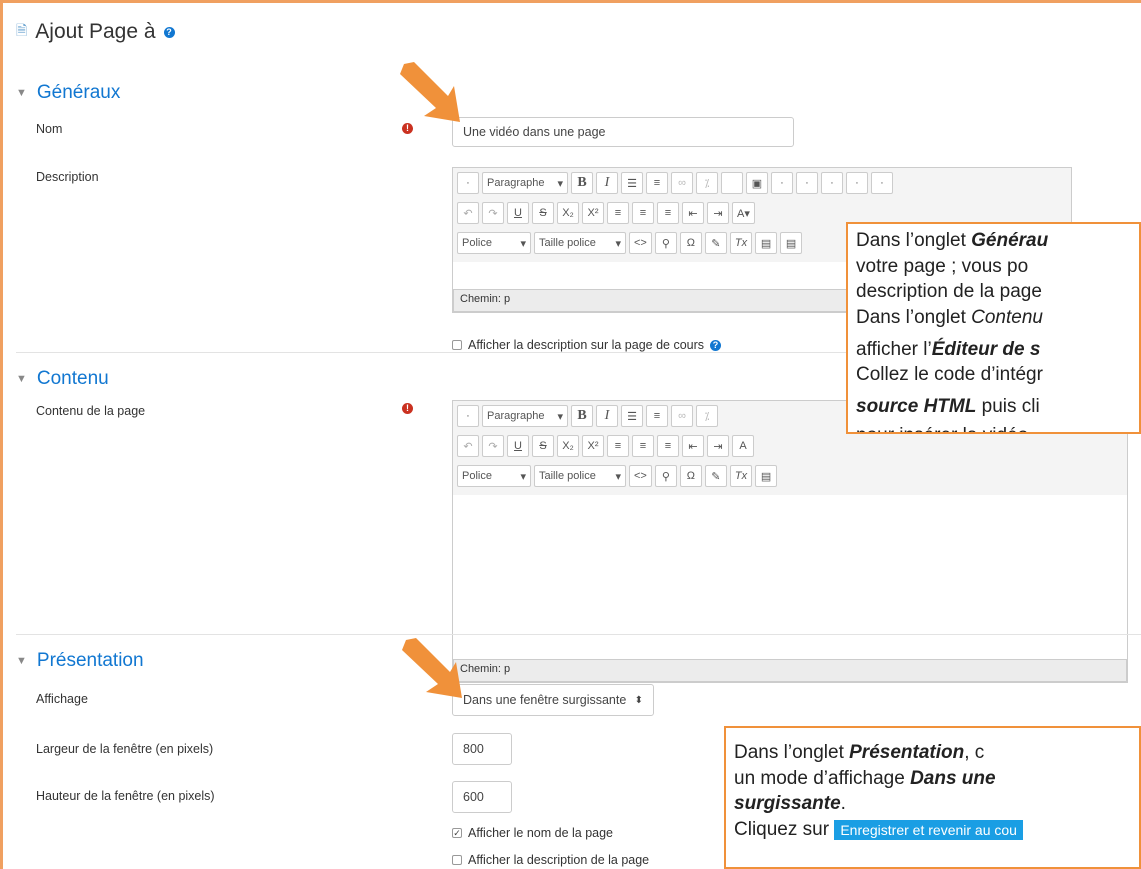 The width and height of the screenshot is (1141, 869). Describe the element at coordinates (638, 700) in the screenshot. I see `select-arrows-icon: ⬍` at that location.